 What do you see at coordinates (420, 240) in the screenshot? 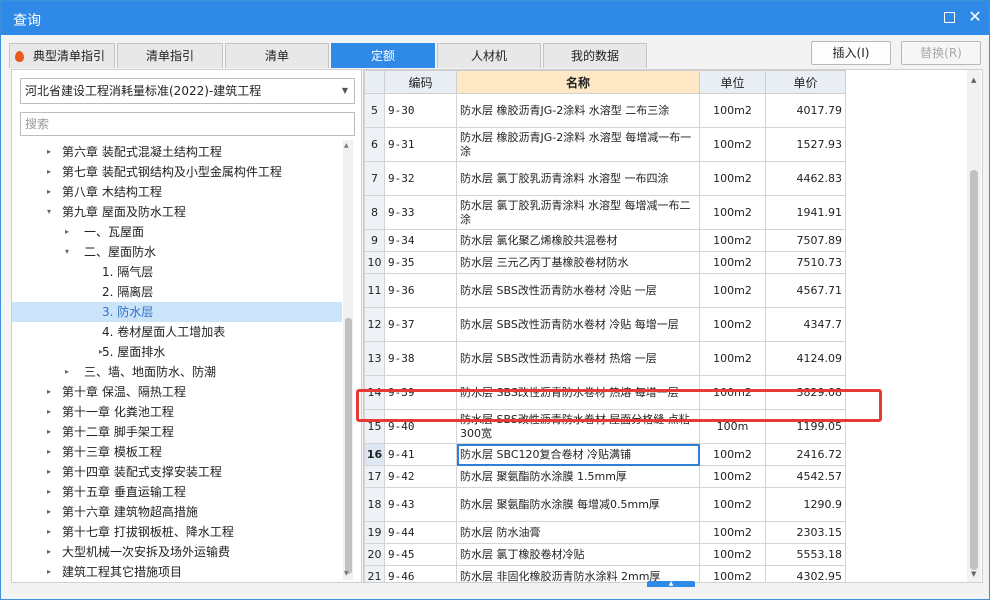
I see `code-cell: 9-34` at bounding box center [420, 240].